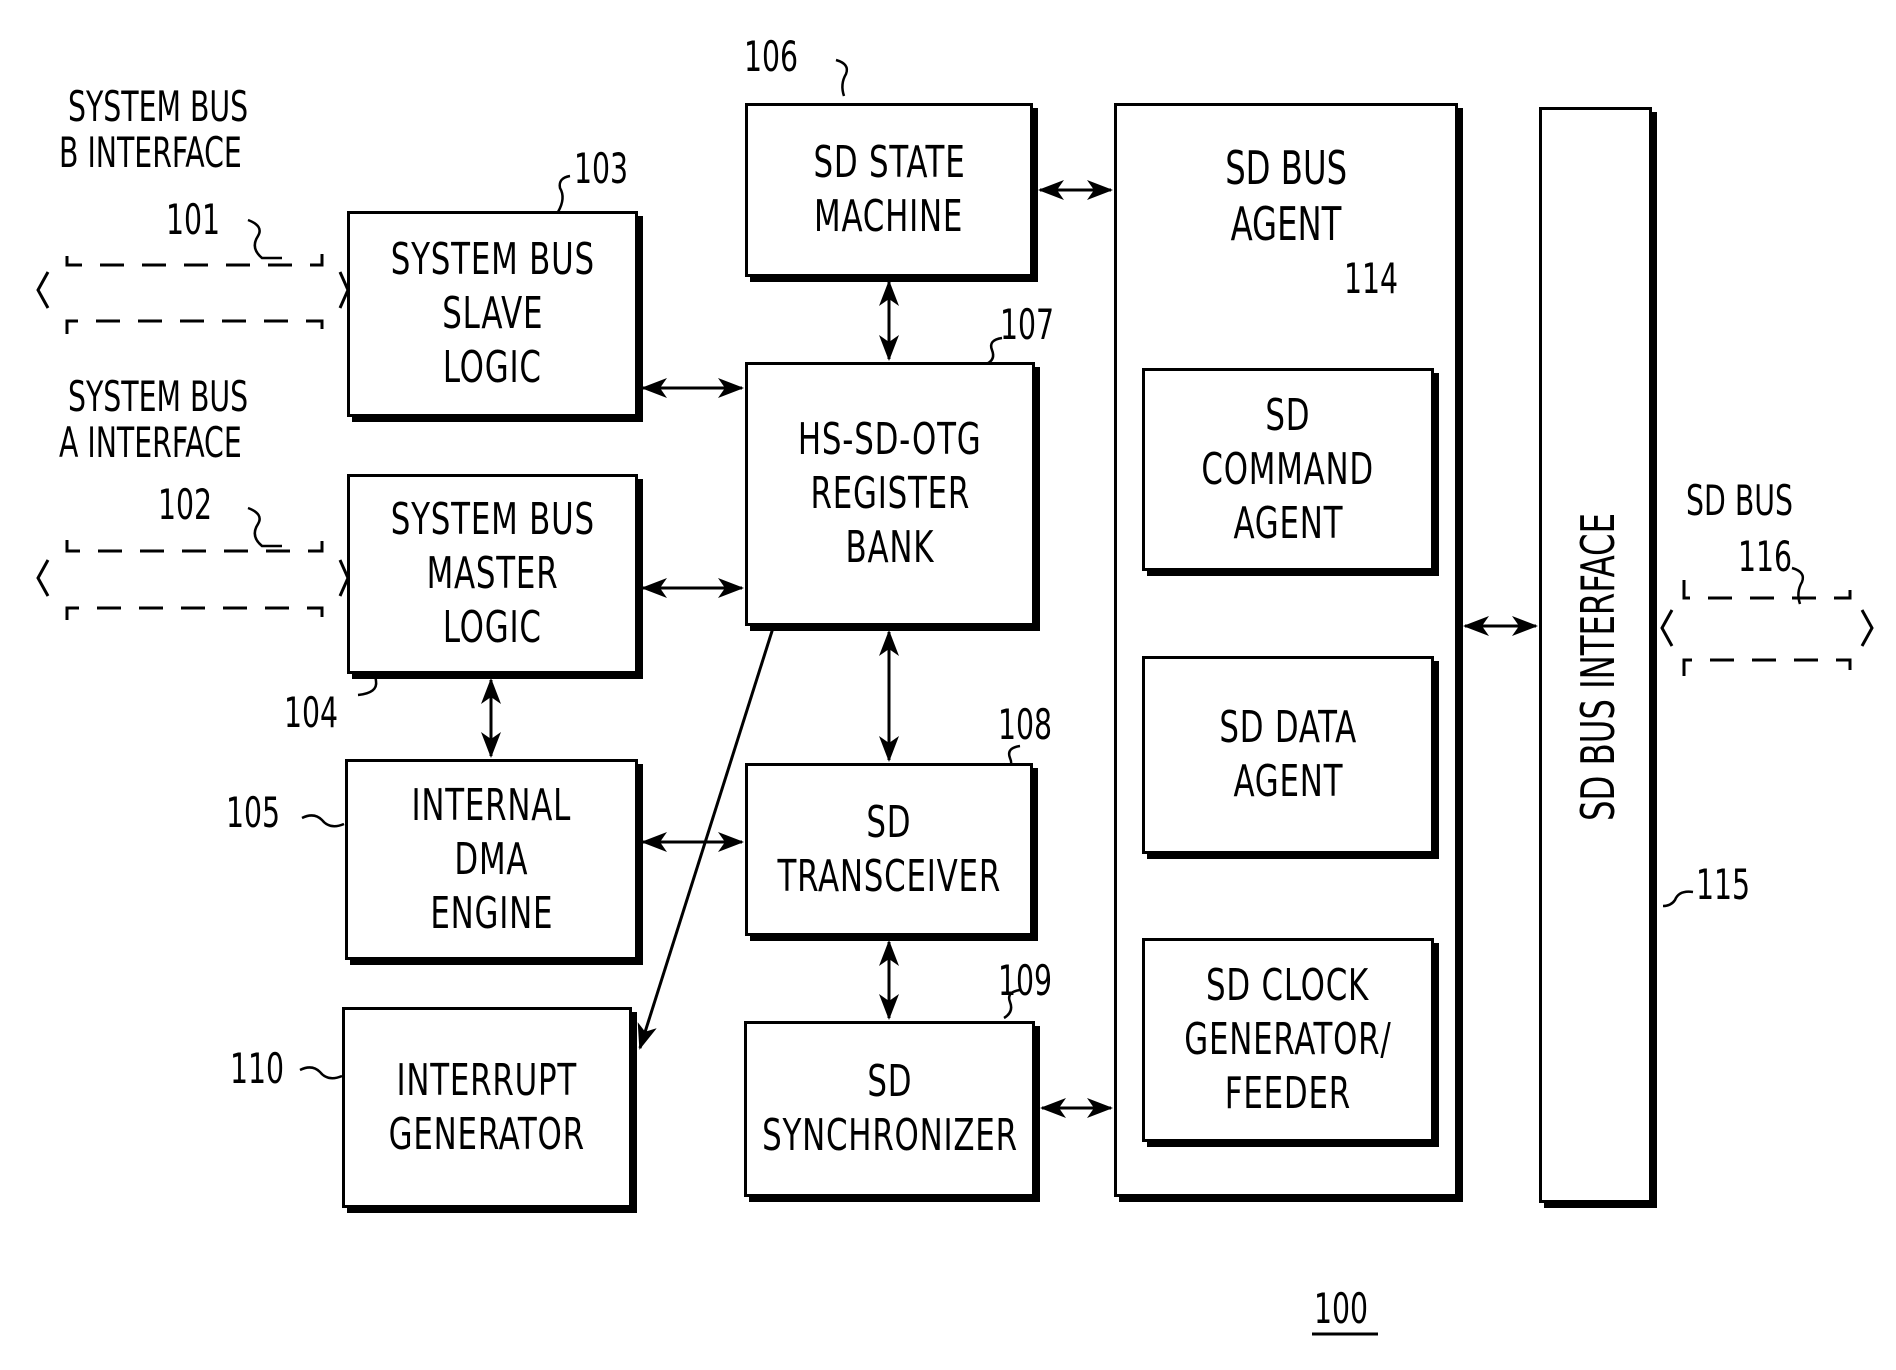 This screenshot has width=1896, height=1370. I want to click on system-bus-b-left-bracket, so click(43, 290).